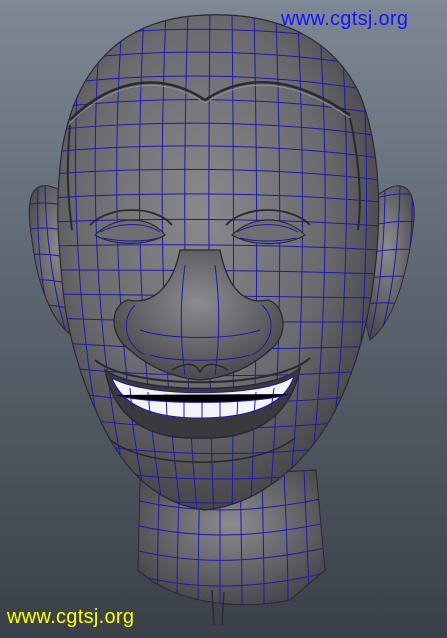 Image resolution: width=447 pixels, height=638 pixels. Describe the element at coordinates (71, 617) in the screenshot. I see `watermark-bottom: www.cgtsj.org` at that location.